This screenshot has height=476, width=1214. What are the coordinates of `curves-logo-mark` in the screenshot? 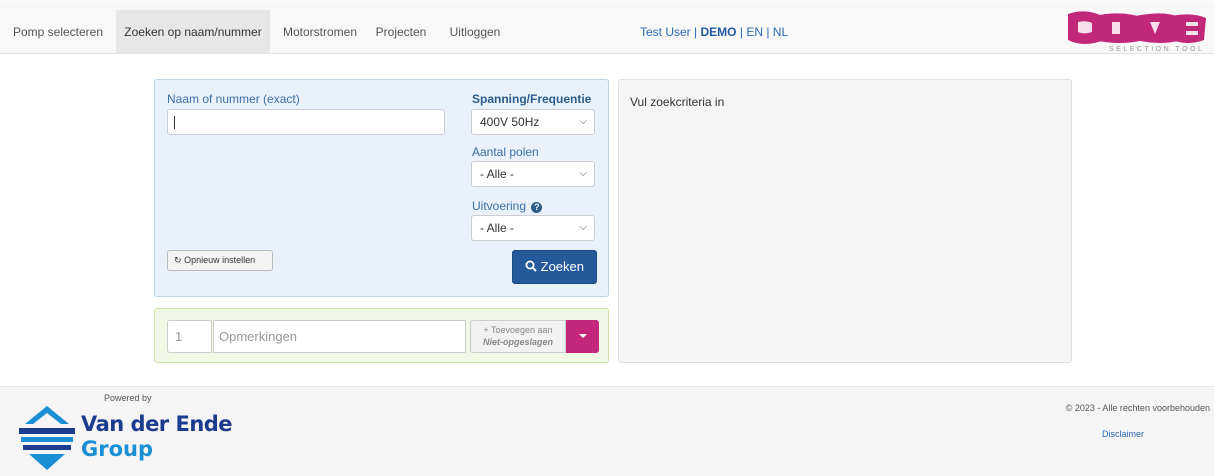 It's located at (1137, 27).